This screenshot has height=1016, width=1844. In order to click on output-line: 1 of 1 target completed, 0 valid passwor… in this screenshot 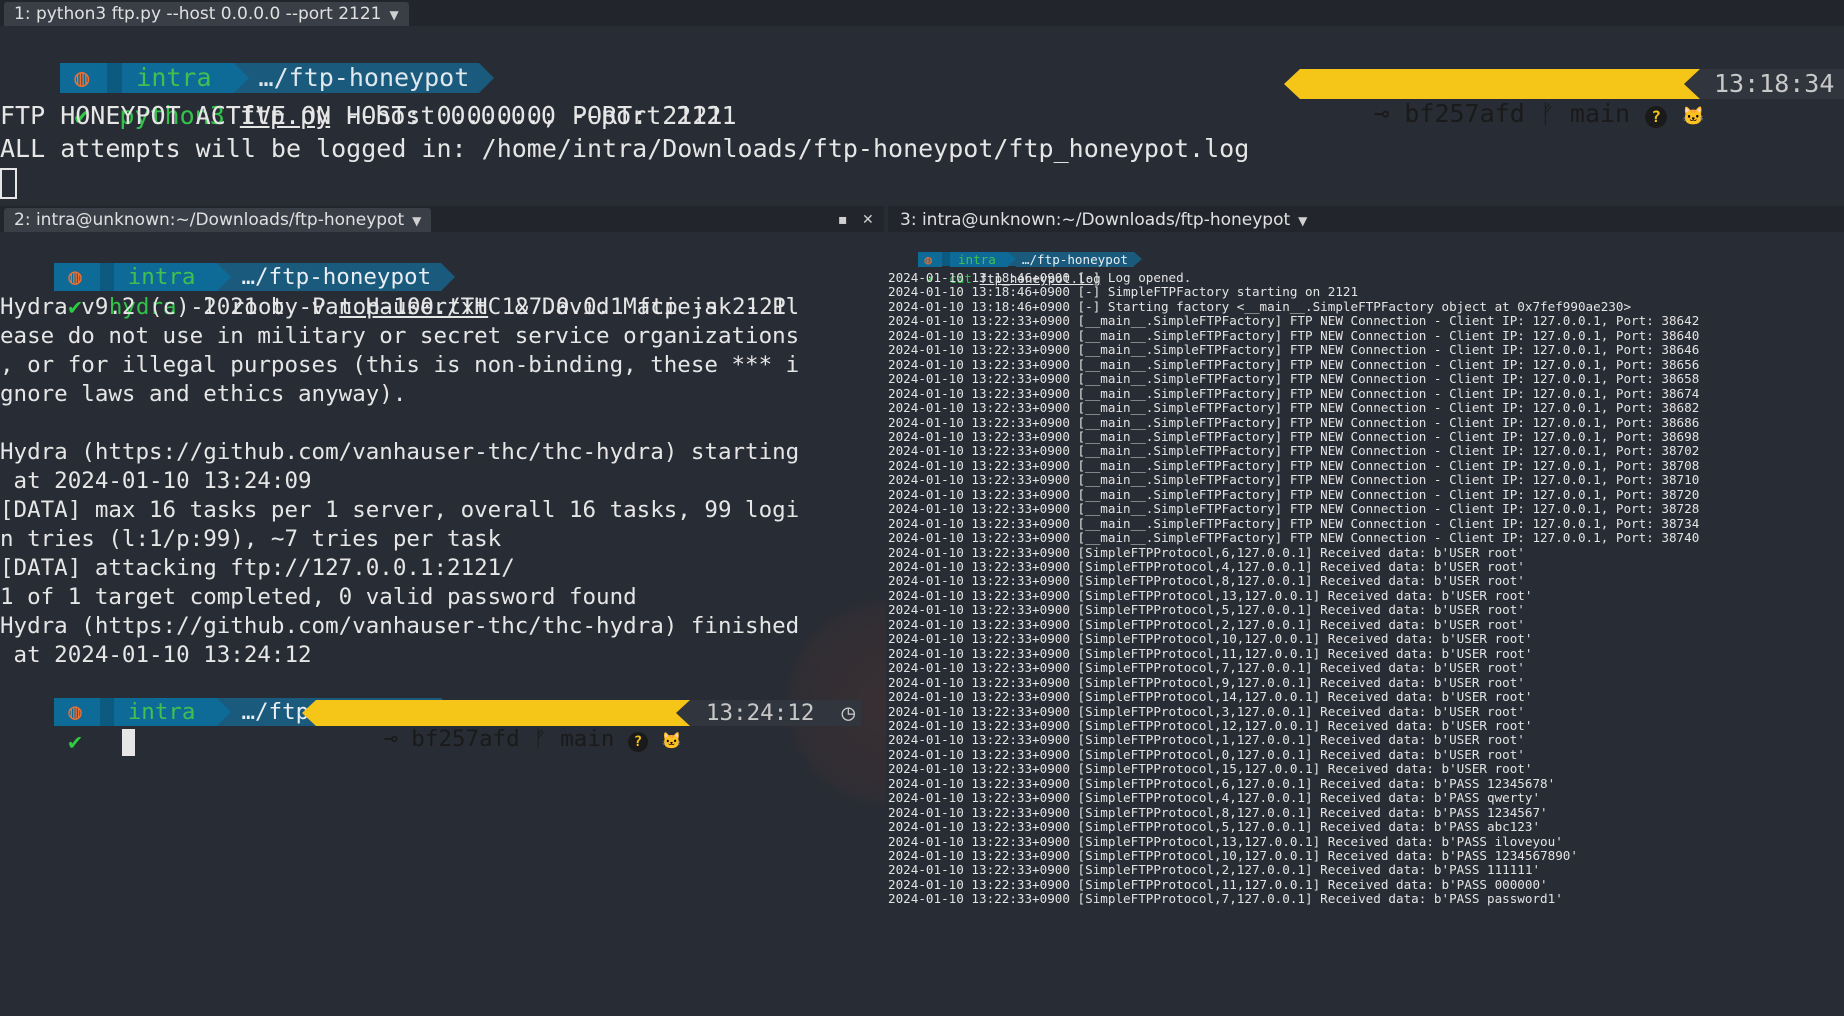, I will do `click(318, 597)`.